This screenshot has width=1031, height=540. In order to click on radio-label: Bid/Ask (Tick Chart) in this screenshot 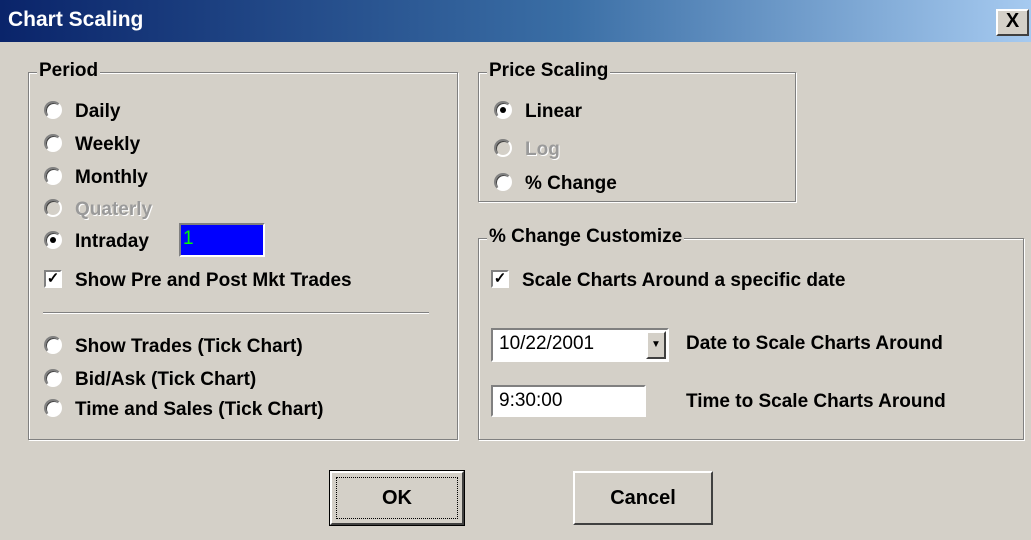, I will do `click(166, 379)`.